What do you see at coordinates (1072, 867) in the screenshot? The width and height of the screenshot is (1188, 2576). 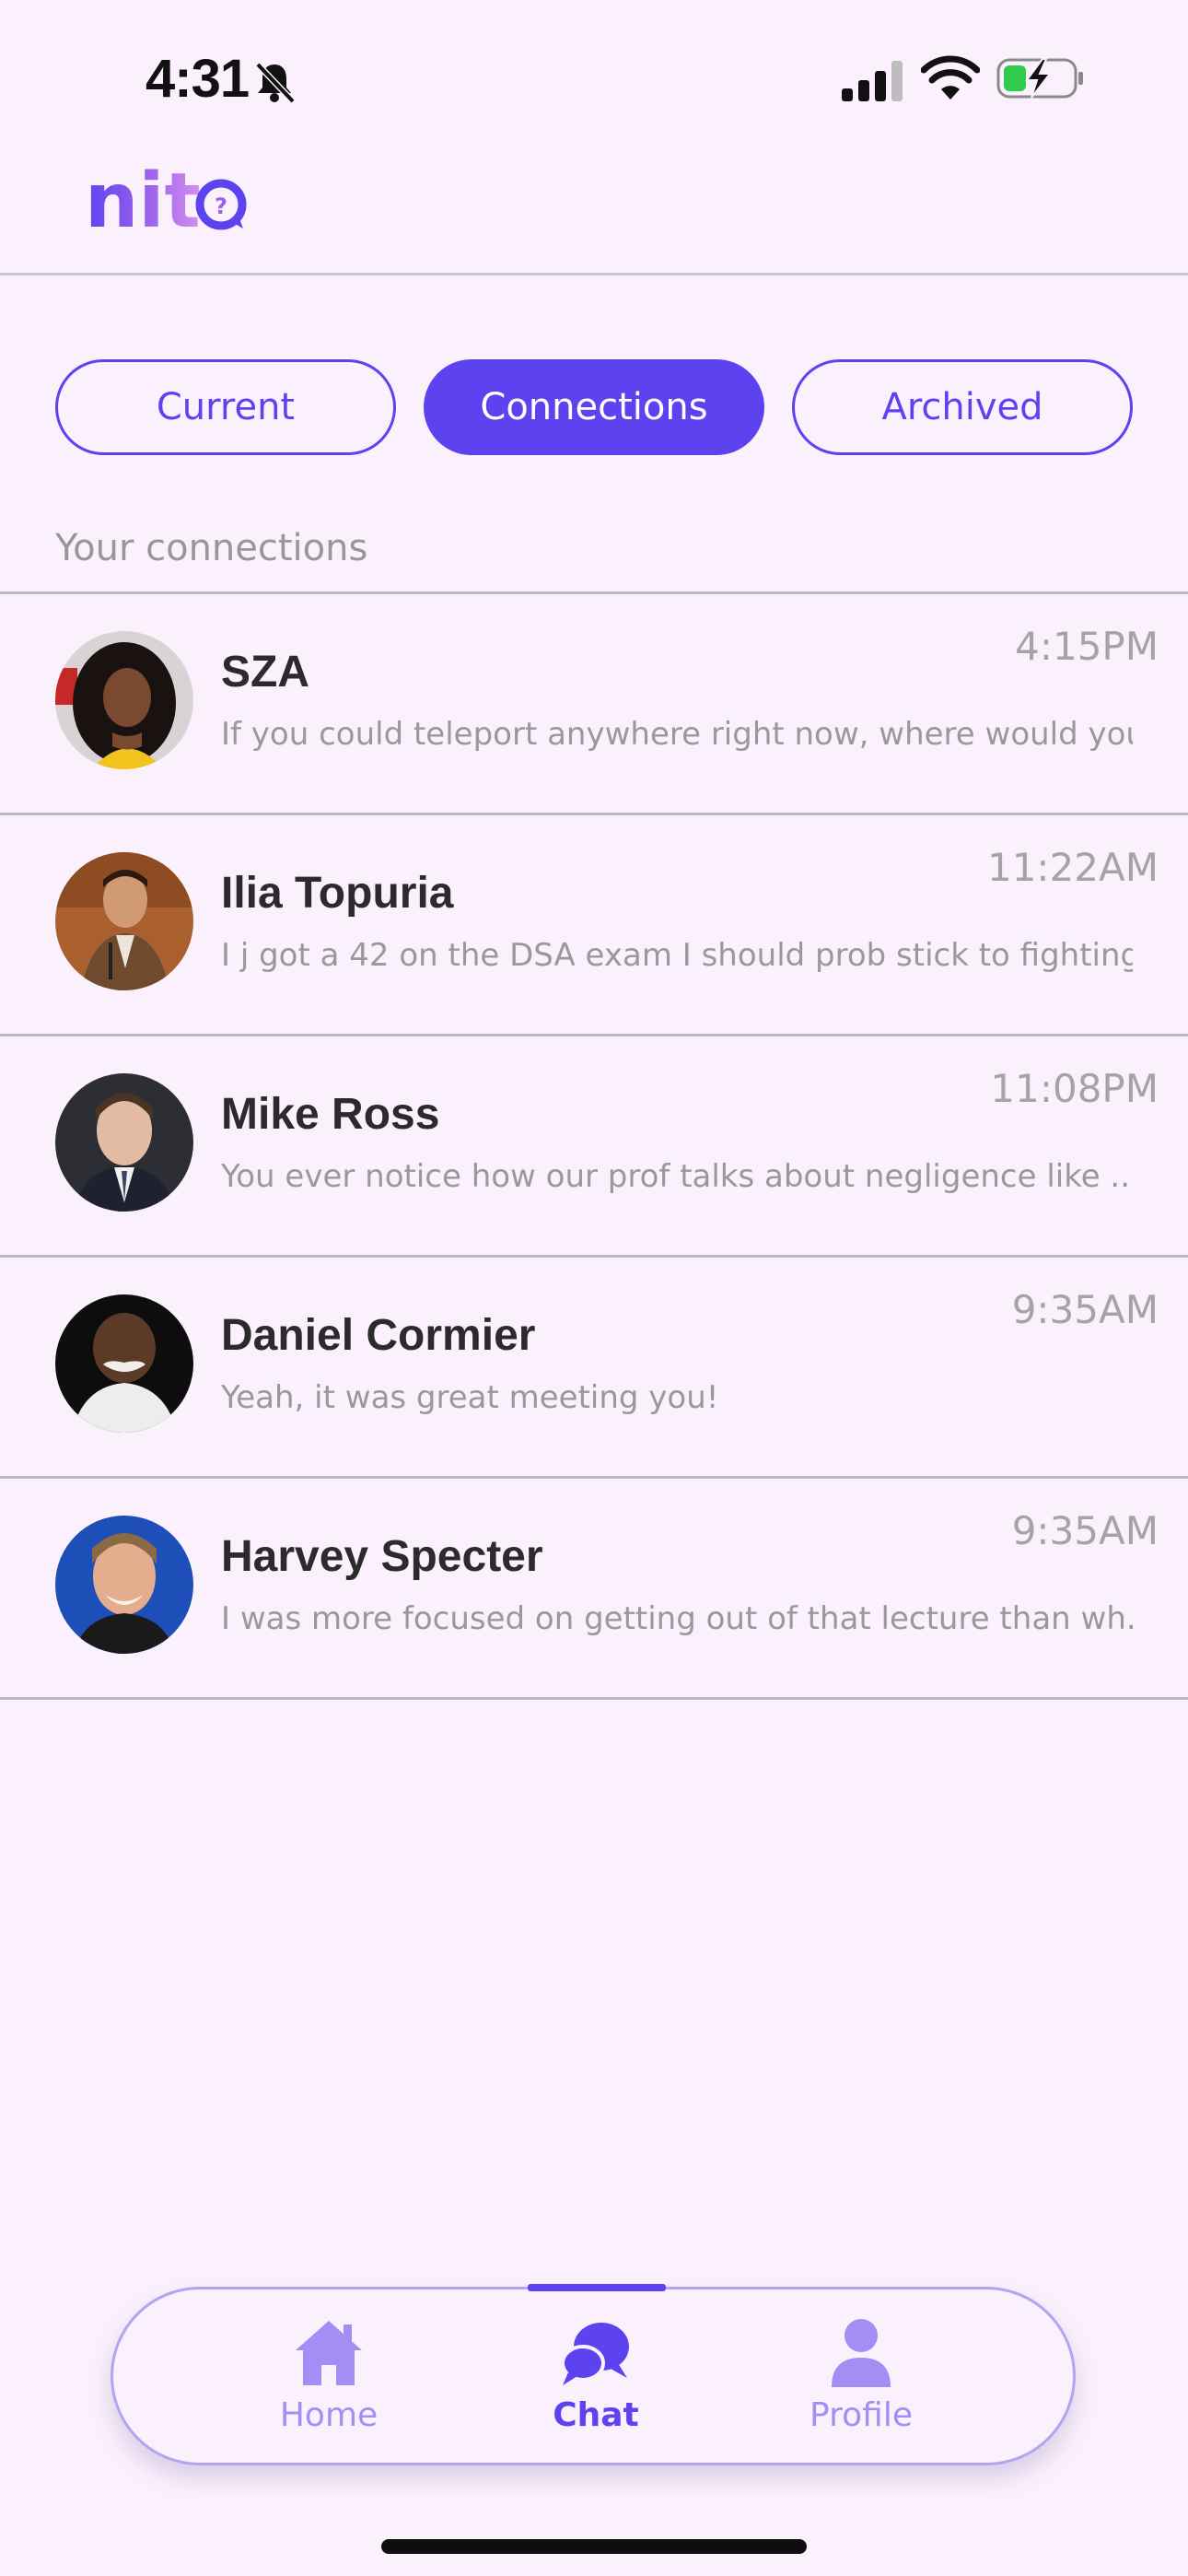 I see `message-time: 11:22AM` at bounding box center [1072, 867].